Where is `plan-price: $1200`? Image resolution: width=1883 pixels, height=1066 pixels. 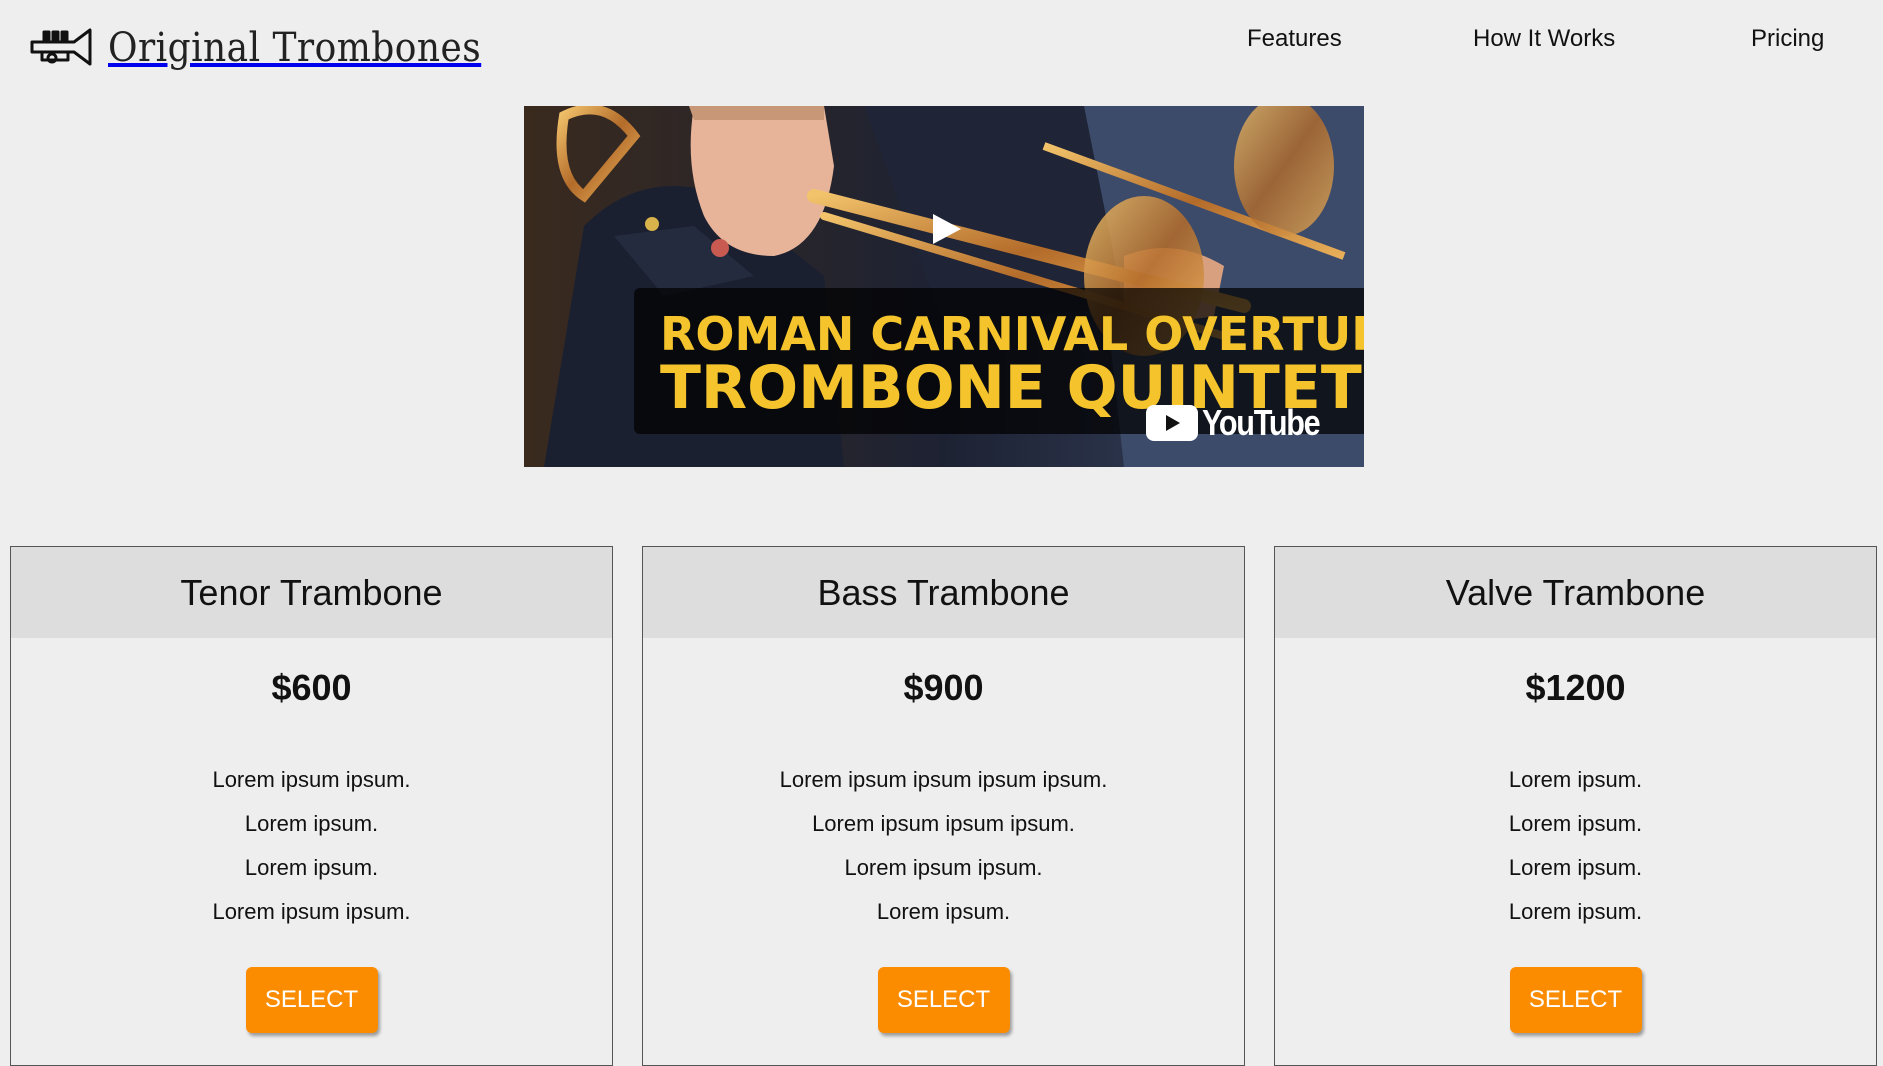
plan-price: $1200 is located at coordinates (1575, 687).